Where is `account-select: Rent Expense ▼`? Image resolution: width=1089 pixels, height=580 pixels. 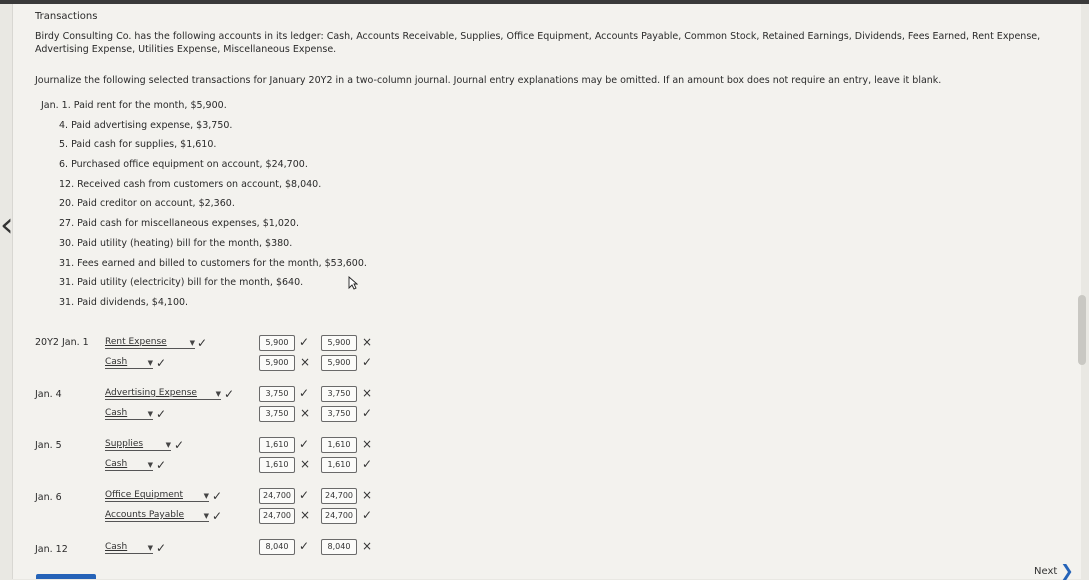
account-select: Rent Expense ▼ is located at coordinates (150, 342).